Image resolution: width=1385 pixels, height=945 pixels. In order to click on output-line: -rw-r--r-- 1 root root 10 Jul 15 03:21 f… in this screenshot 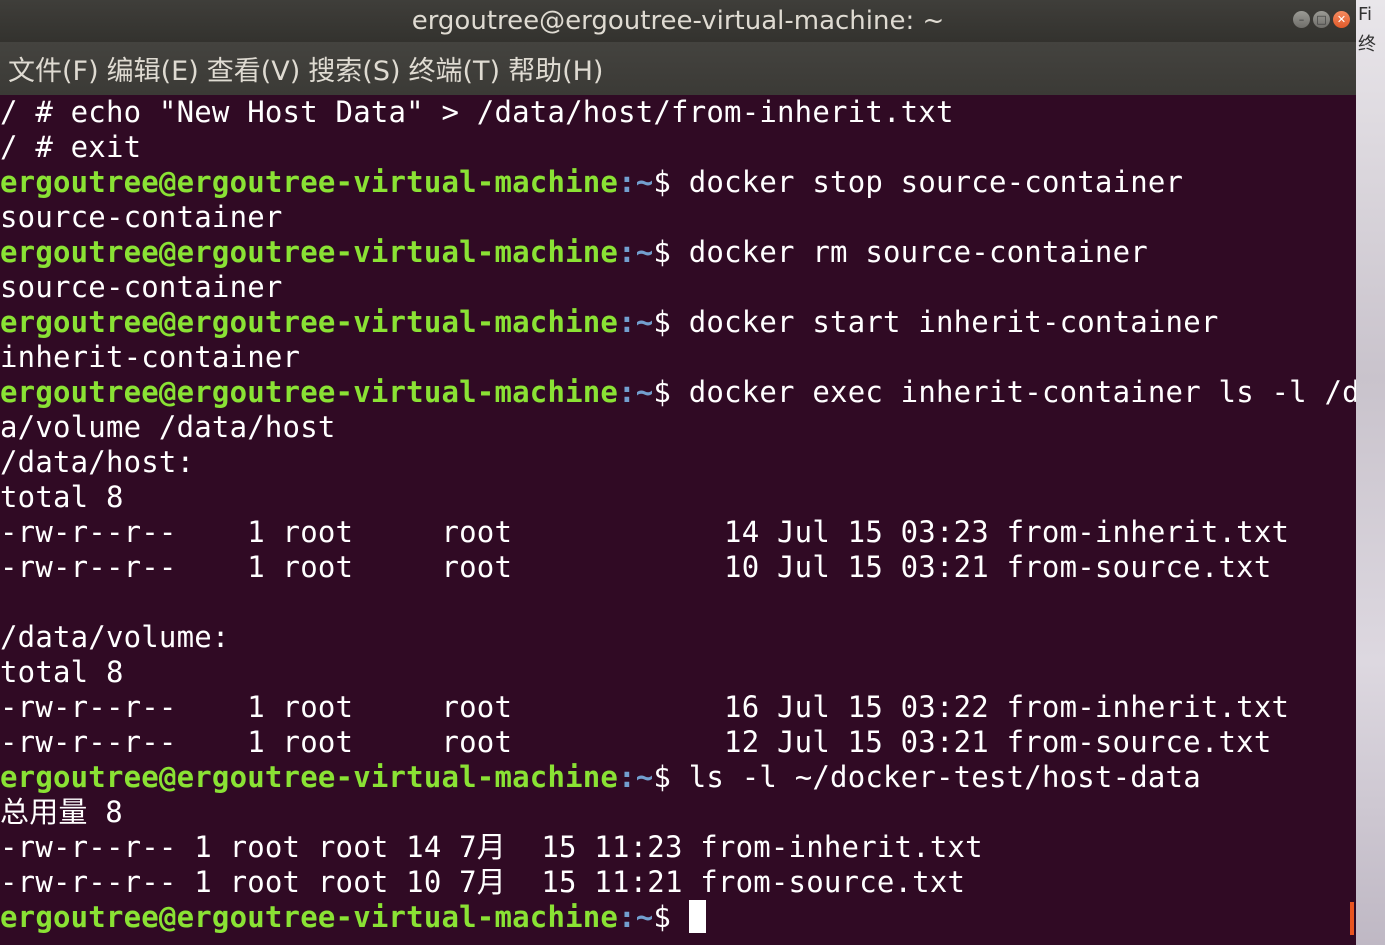, I will do `click(636, 567)`.